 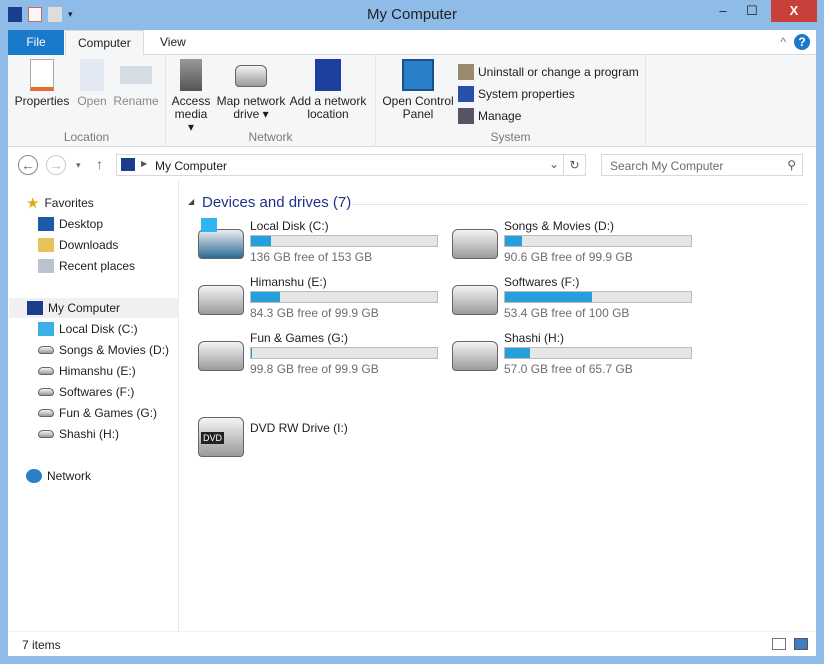 I want to click on nav-label: Favorites, so click(x=69, y=203).